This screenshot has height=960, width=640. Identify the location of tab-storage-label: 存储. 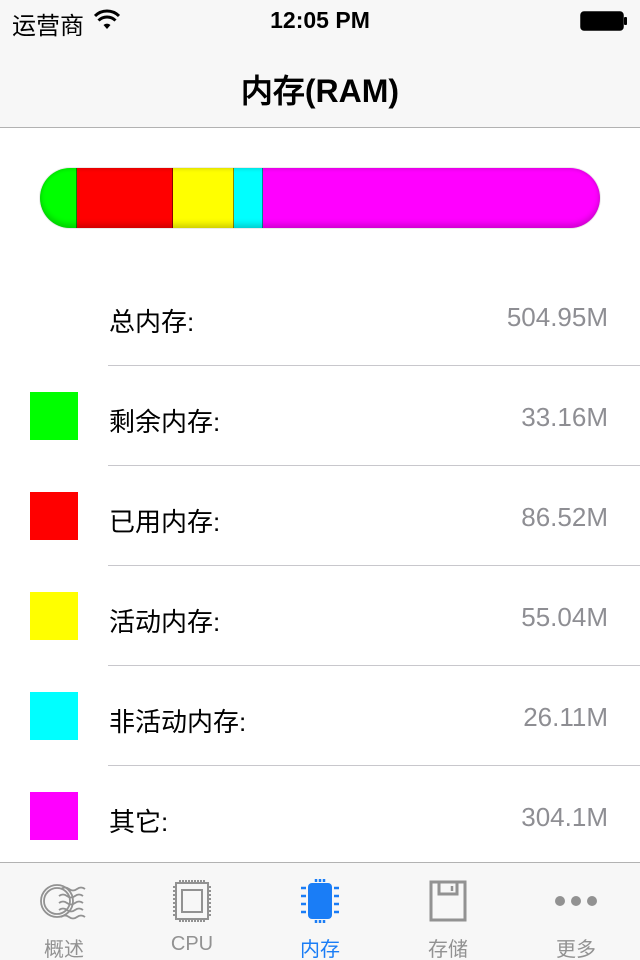
(448, 949).